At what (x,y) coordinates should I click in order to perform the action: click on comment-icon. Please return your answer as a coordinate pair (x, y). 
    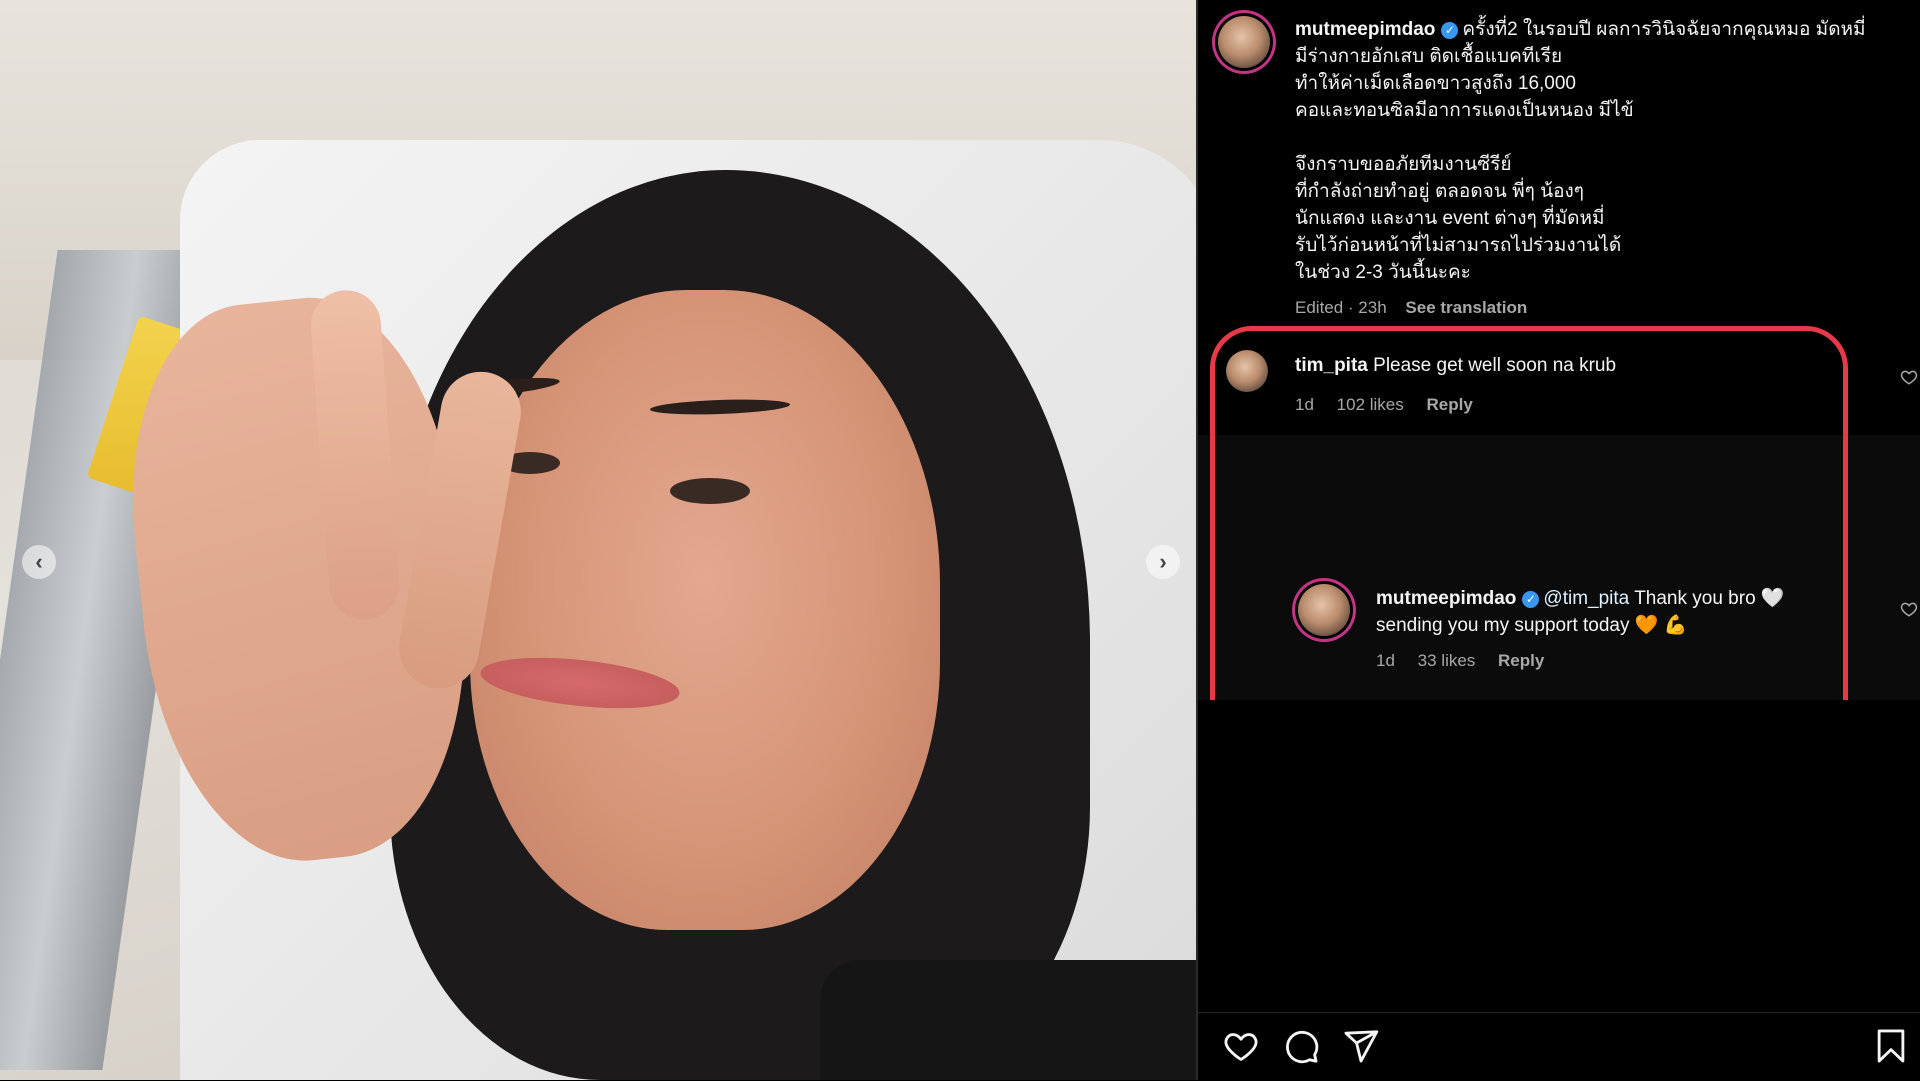
    Looking at the image, I should click on (1301, 1046).